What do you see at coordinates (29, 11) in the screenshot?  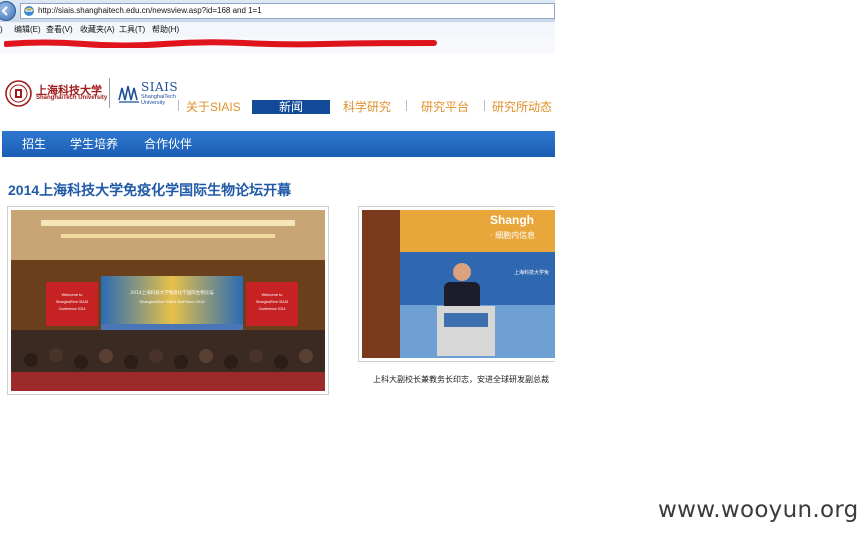 I see `internet-explorer-icon` at bounding box center [29, 11].